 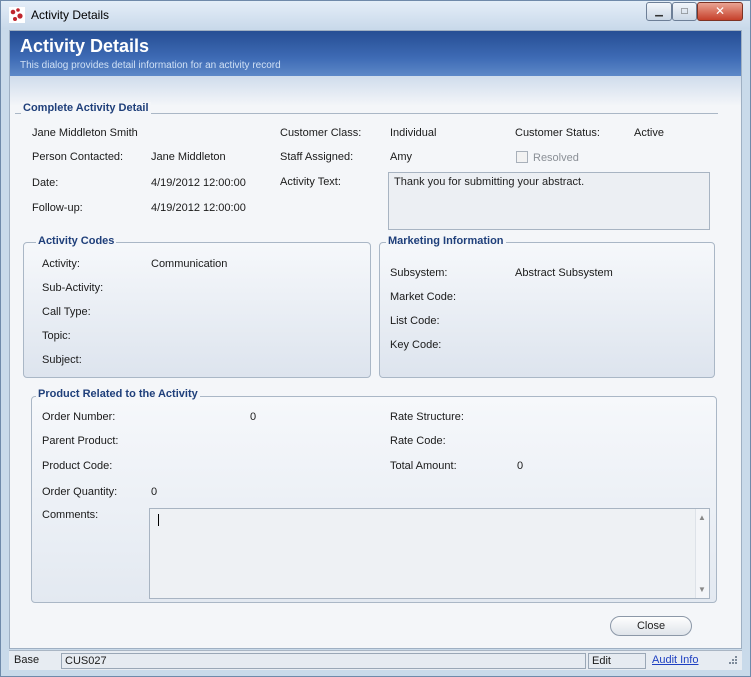 What do you see at coordinates (56, 336) in the screenshot?
I see `topic-label: Topic:` at bounding box center [56, 336].